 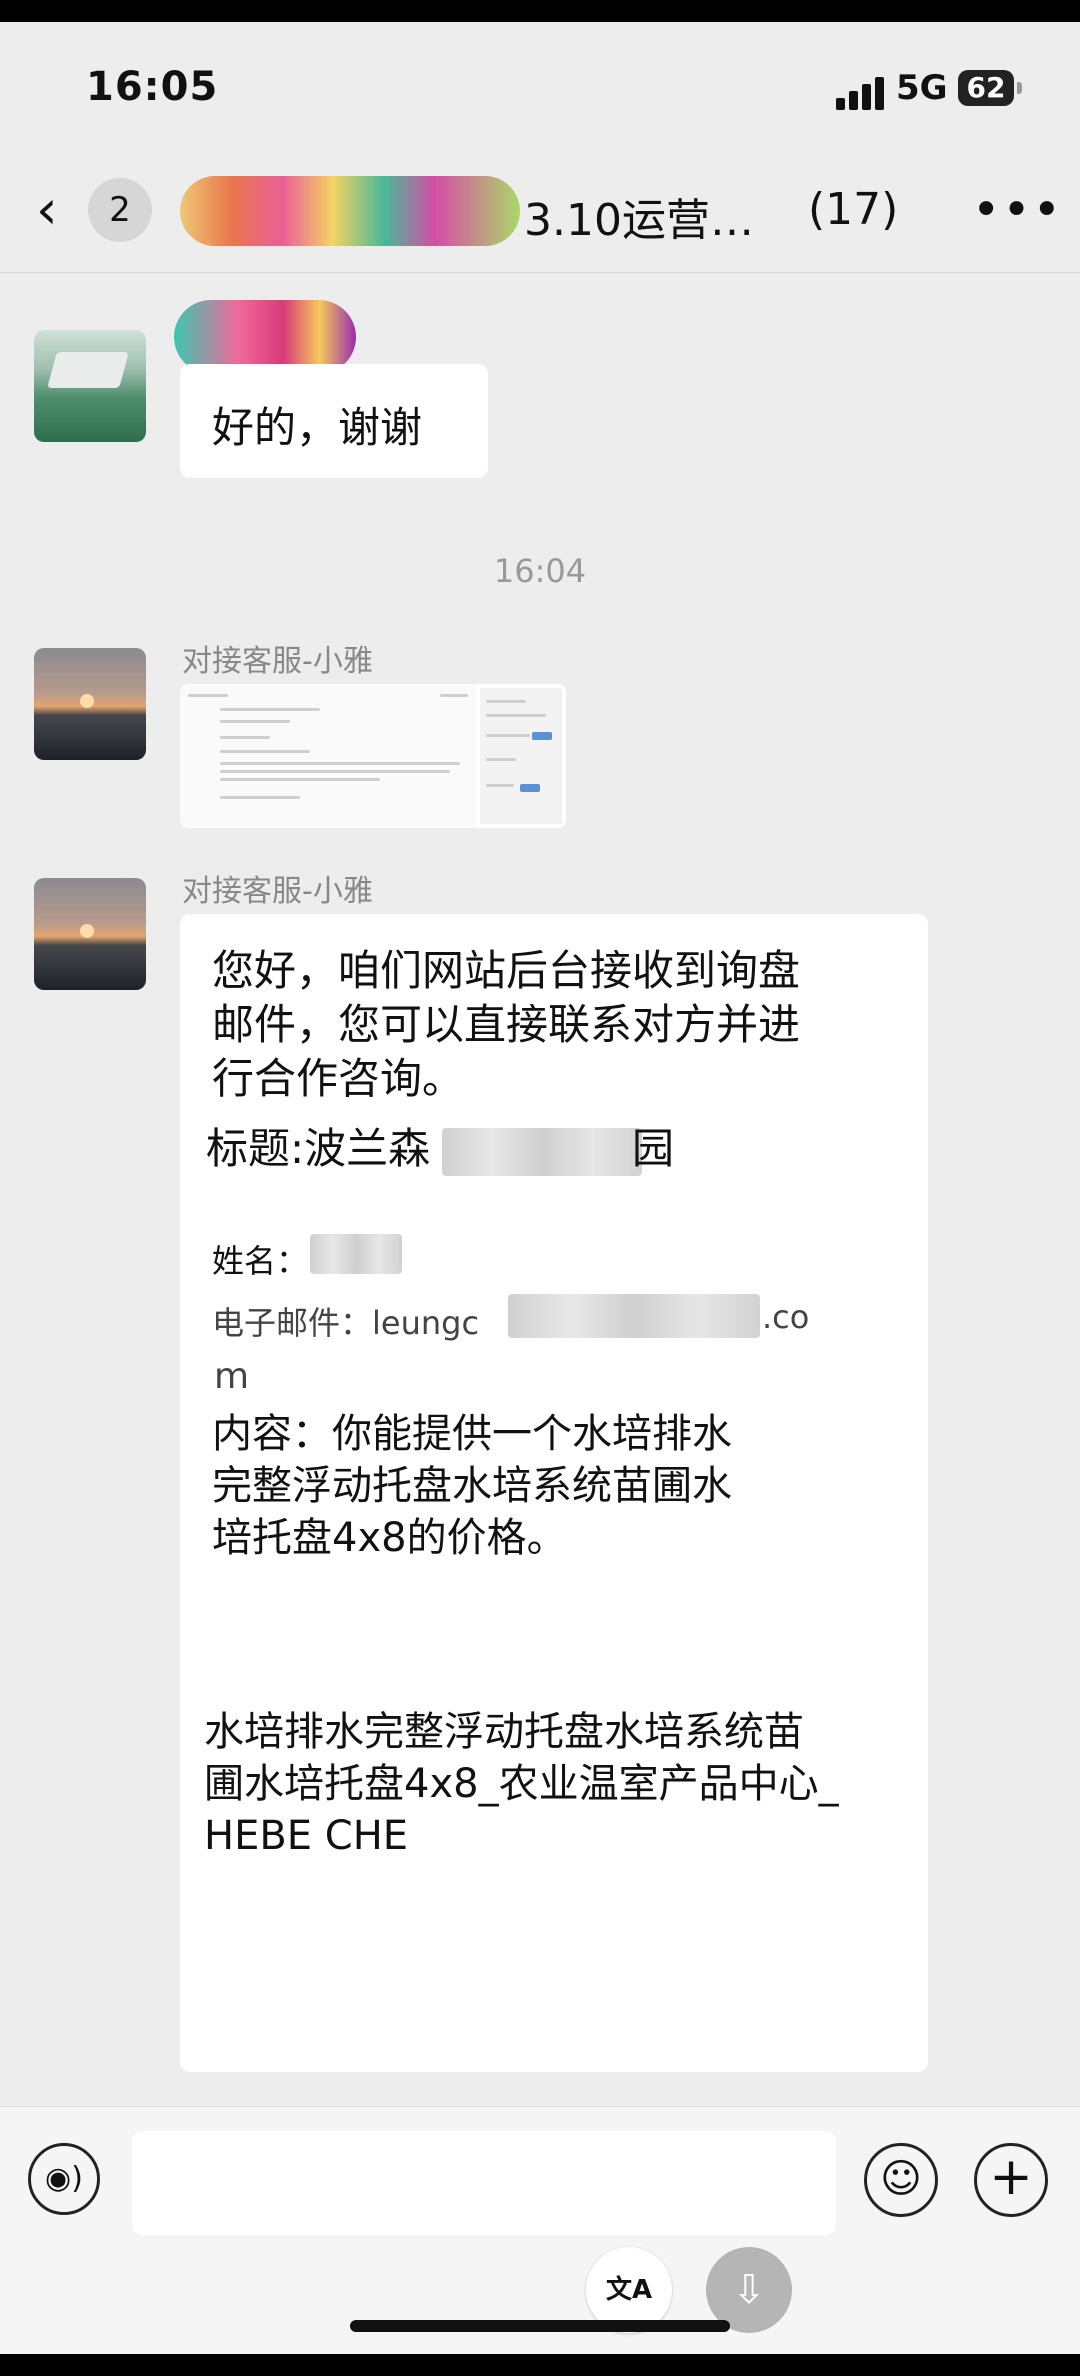 I want to click on plus-icon: +, so click(x=1011, y=2180).